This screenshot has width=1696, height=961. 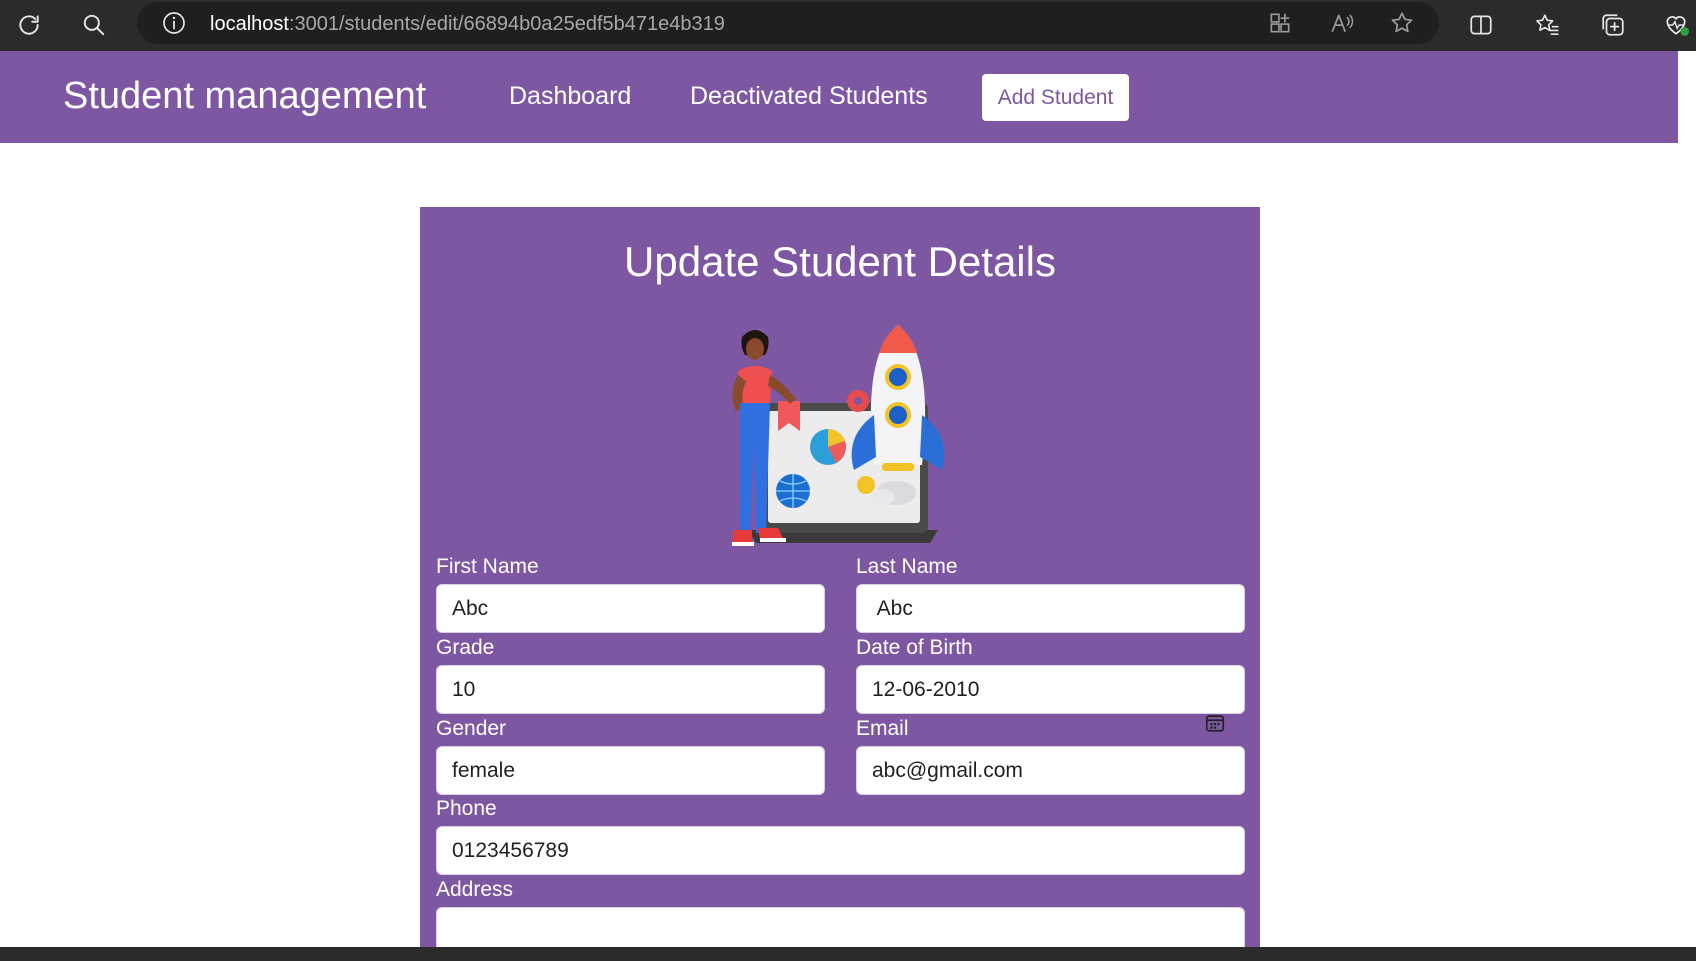 What do you see at coordinates (570, 96) in the screenshot?
I see `nav-dashboard-link: Dashboard` at bounding box center [570, 96].